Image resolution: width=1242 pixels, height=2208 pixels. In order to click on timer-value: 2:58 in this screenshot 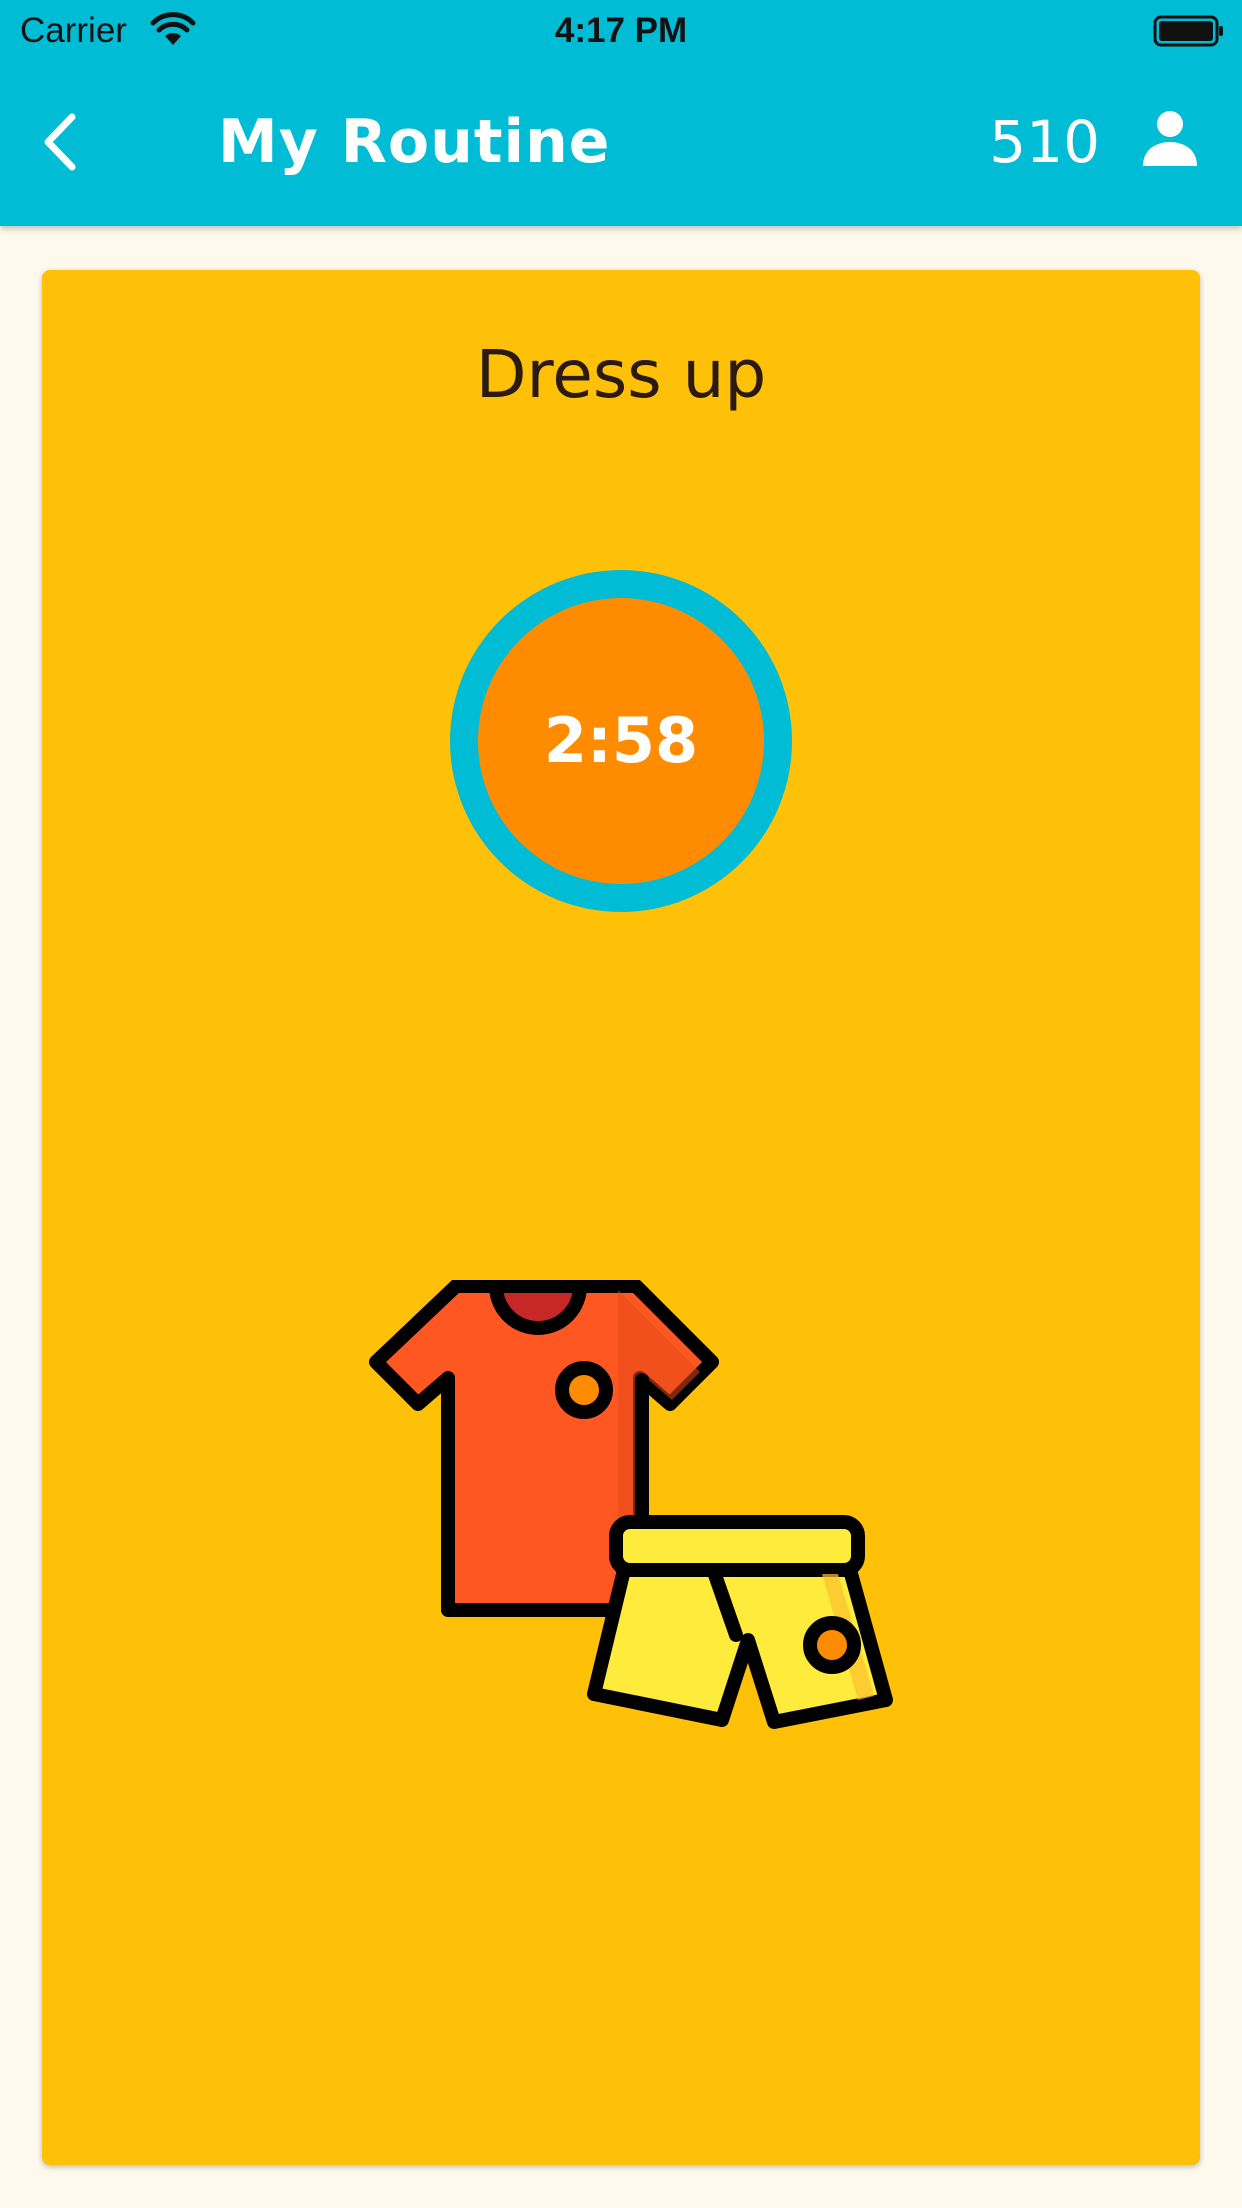, I will do `click(621, 740)`.